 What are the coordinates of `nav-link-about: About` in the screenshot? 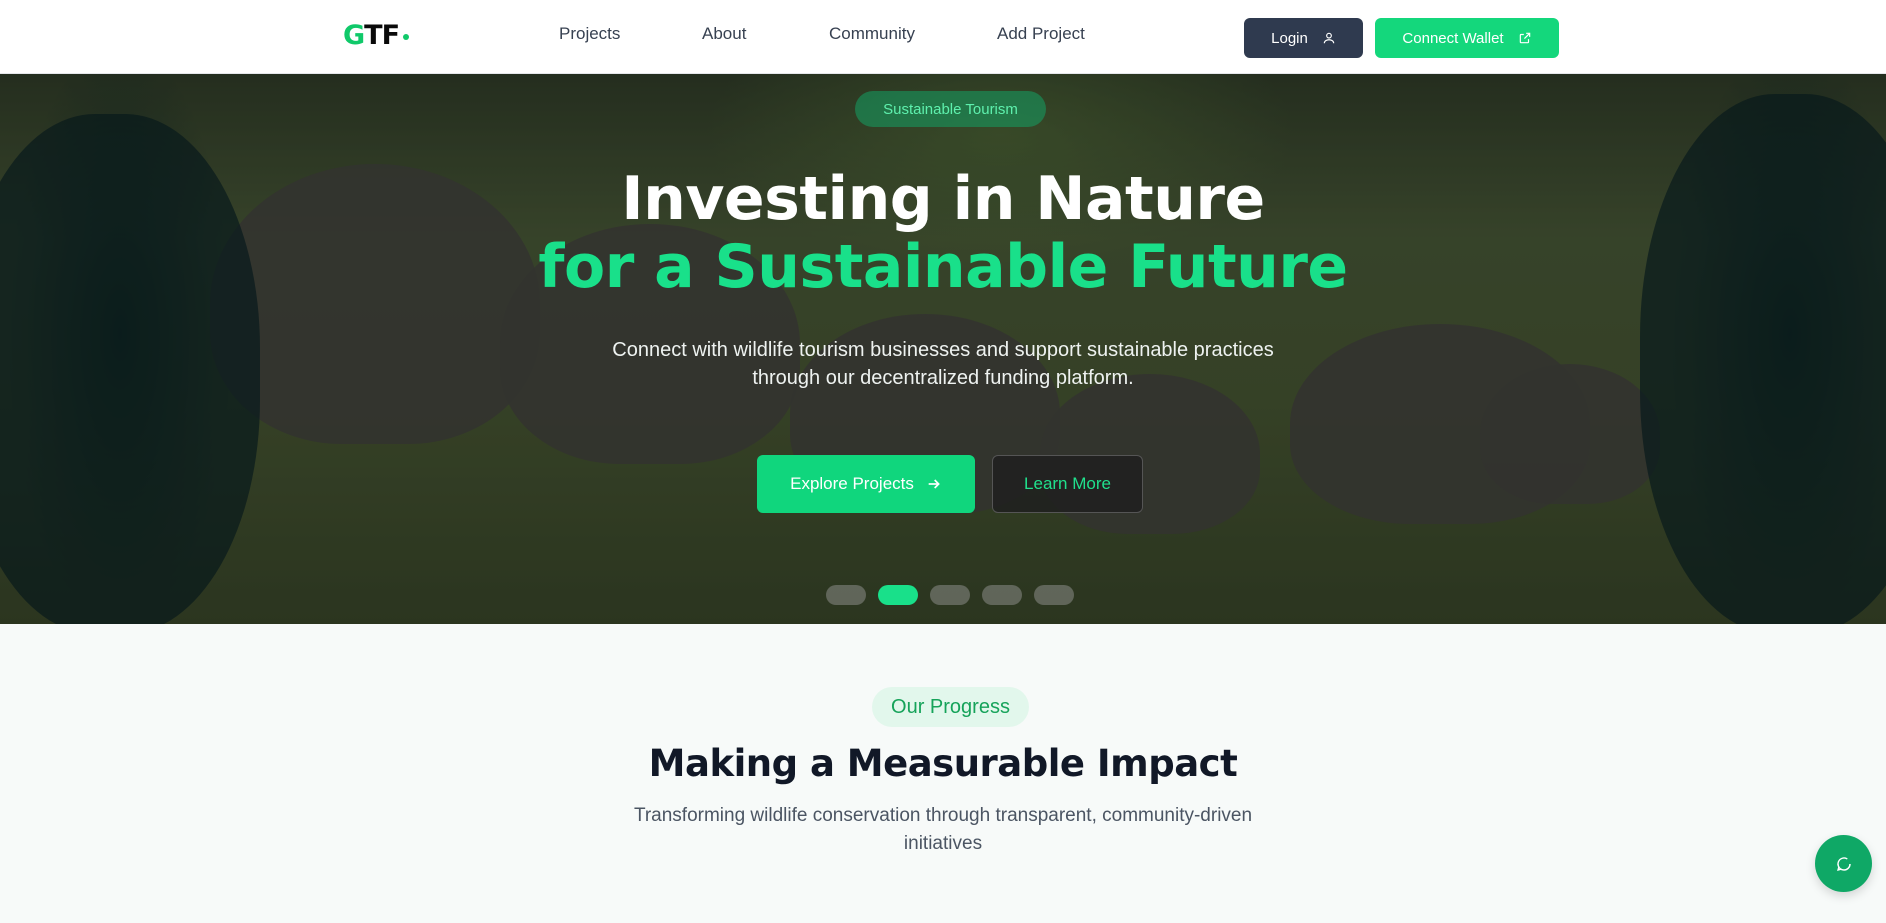 It's located at (724, 34).